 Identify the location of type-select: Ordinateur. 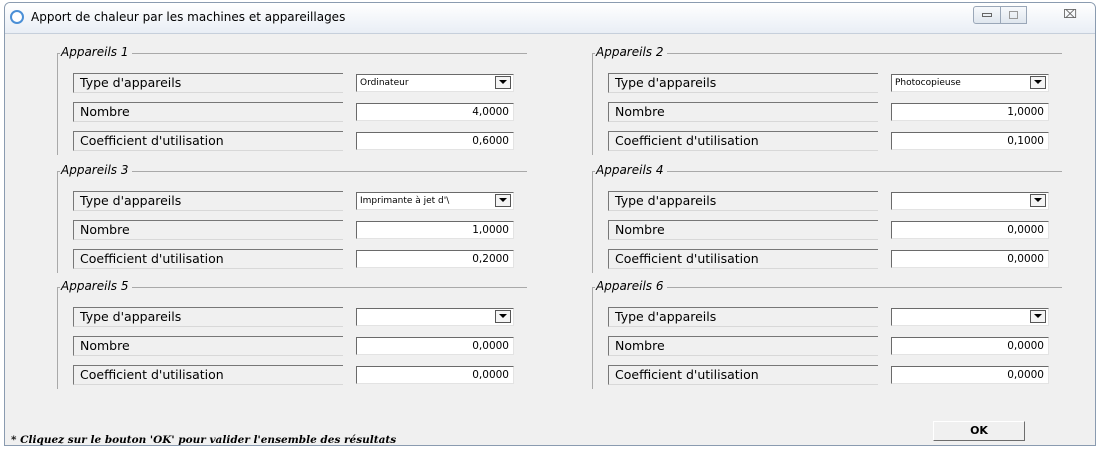
(435, 83).